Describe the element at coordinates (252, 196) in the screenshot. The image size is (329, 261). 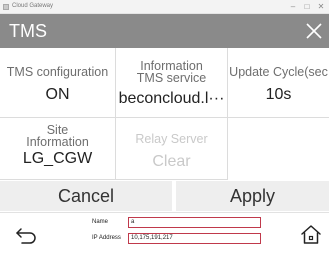
I see `apply-button: Apply` at that location.